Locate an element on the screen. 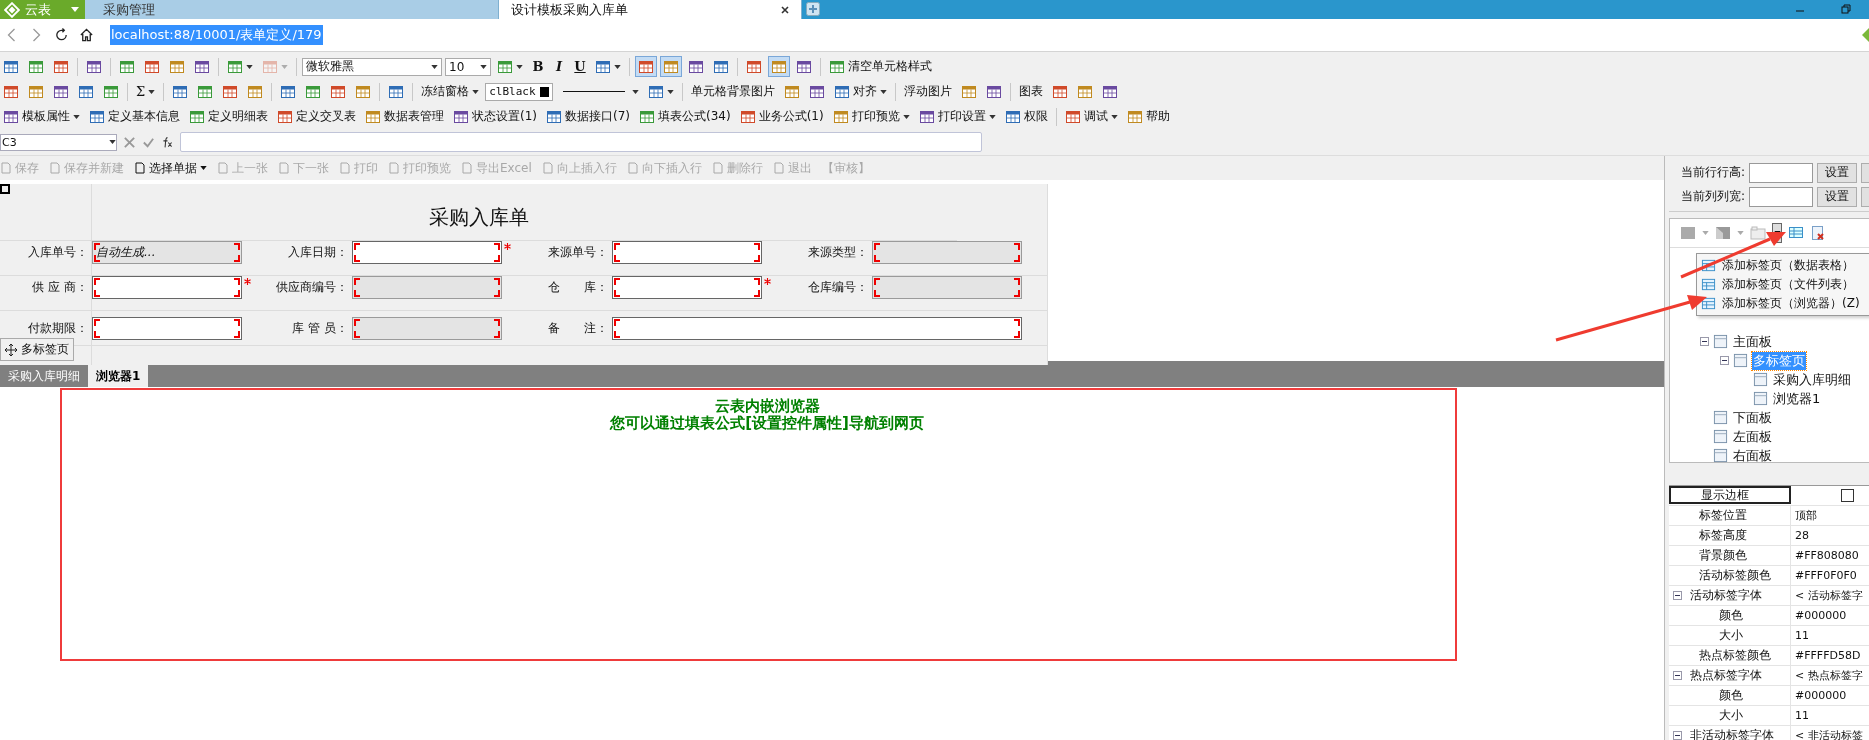 This screenshot has height=740, width=1869. toolbar-button: 数据表管理 is located at coordinates (404, 116).